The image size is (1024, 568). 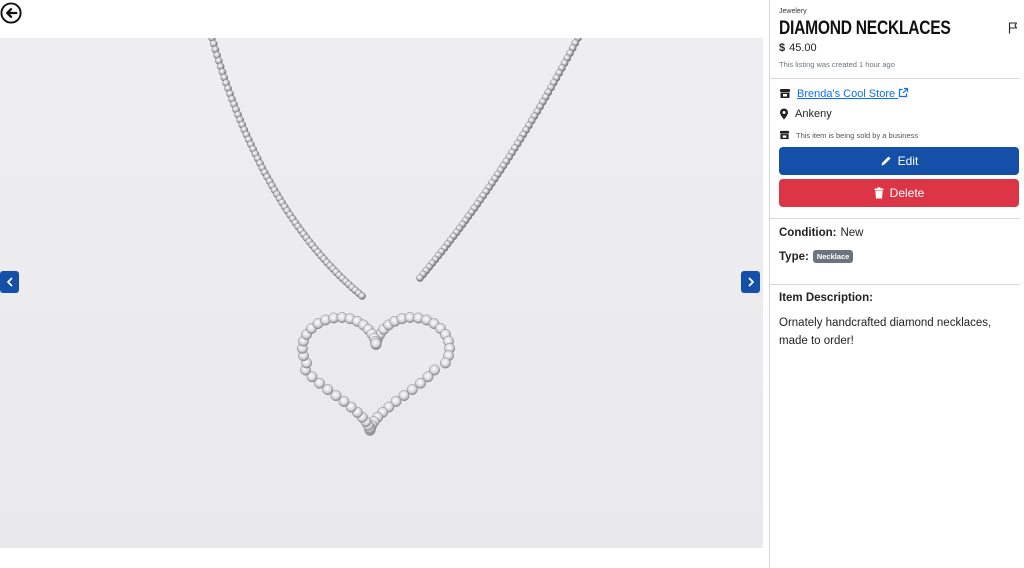 I want to click on location-text: Ankeny, so click(x=813, y=114).